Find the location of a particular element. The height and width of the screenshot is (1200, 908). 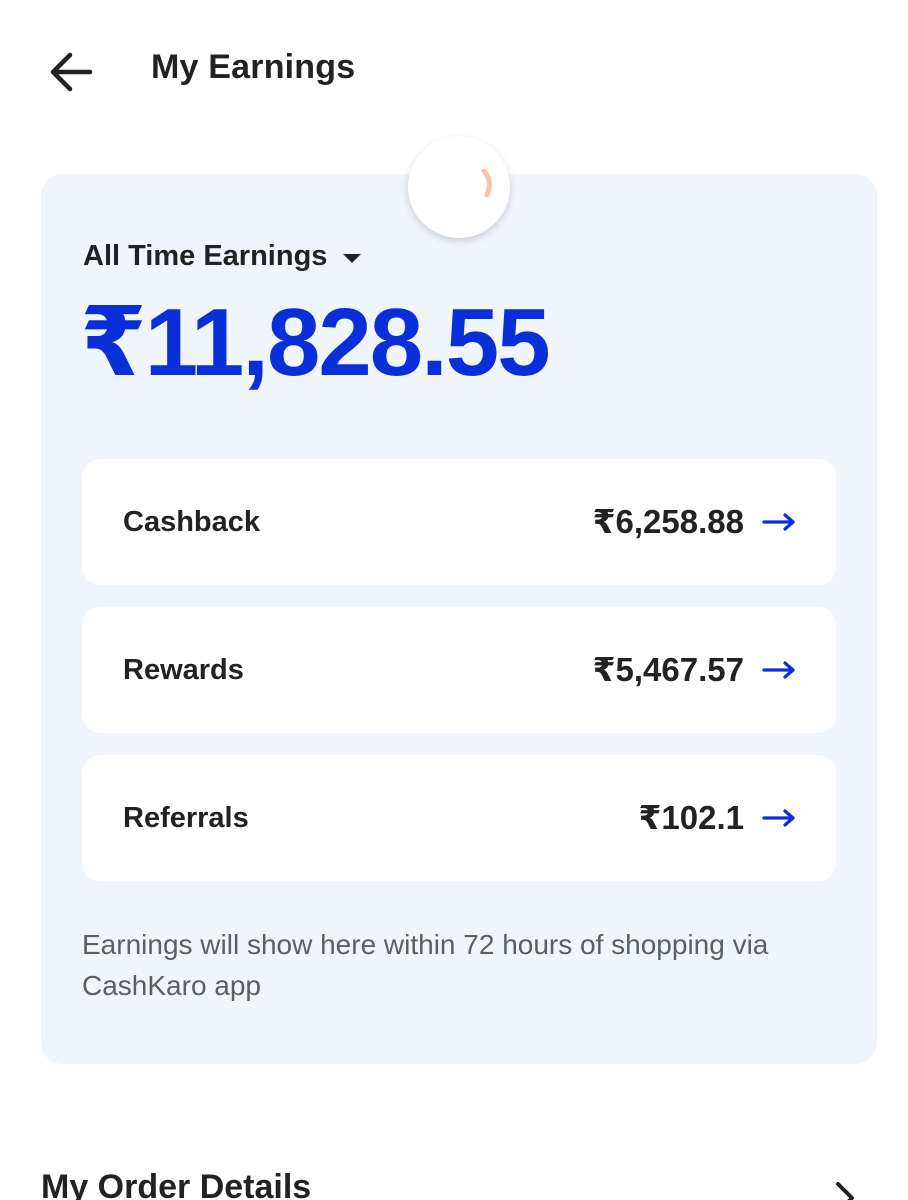

order-details-title: My Order Details is located at coordinates (176, 1184).